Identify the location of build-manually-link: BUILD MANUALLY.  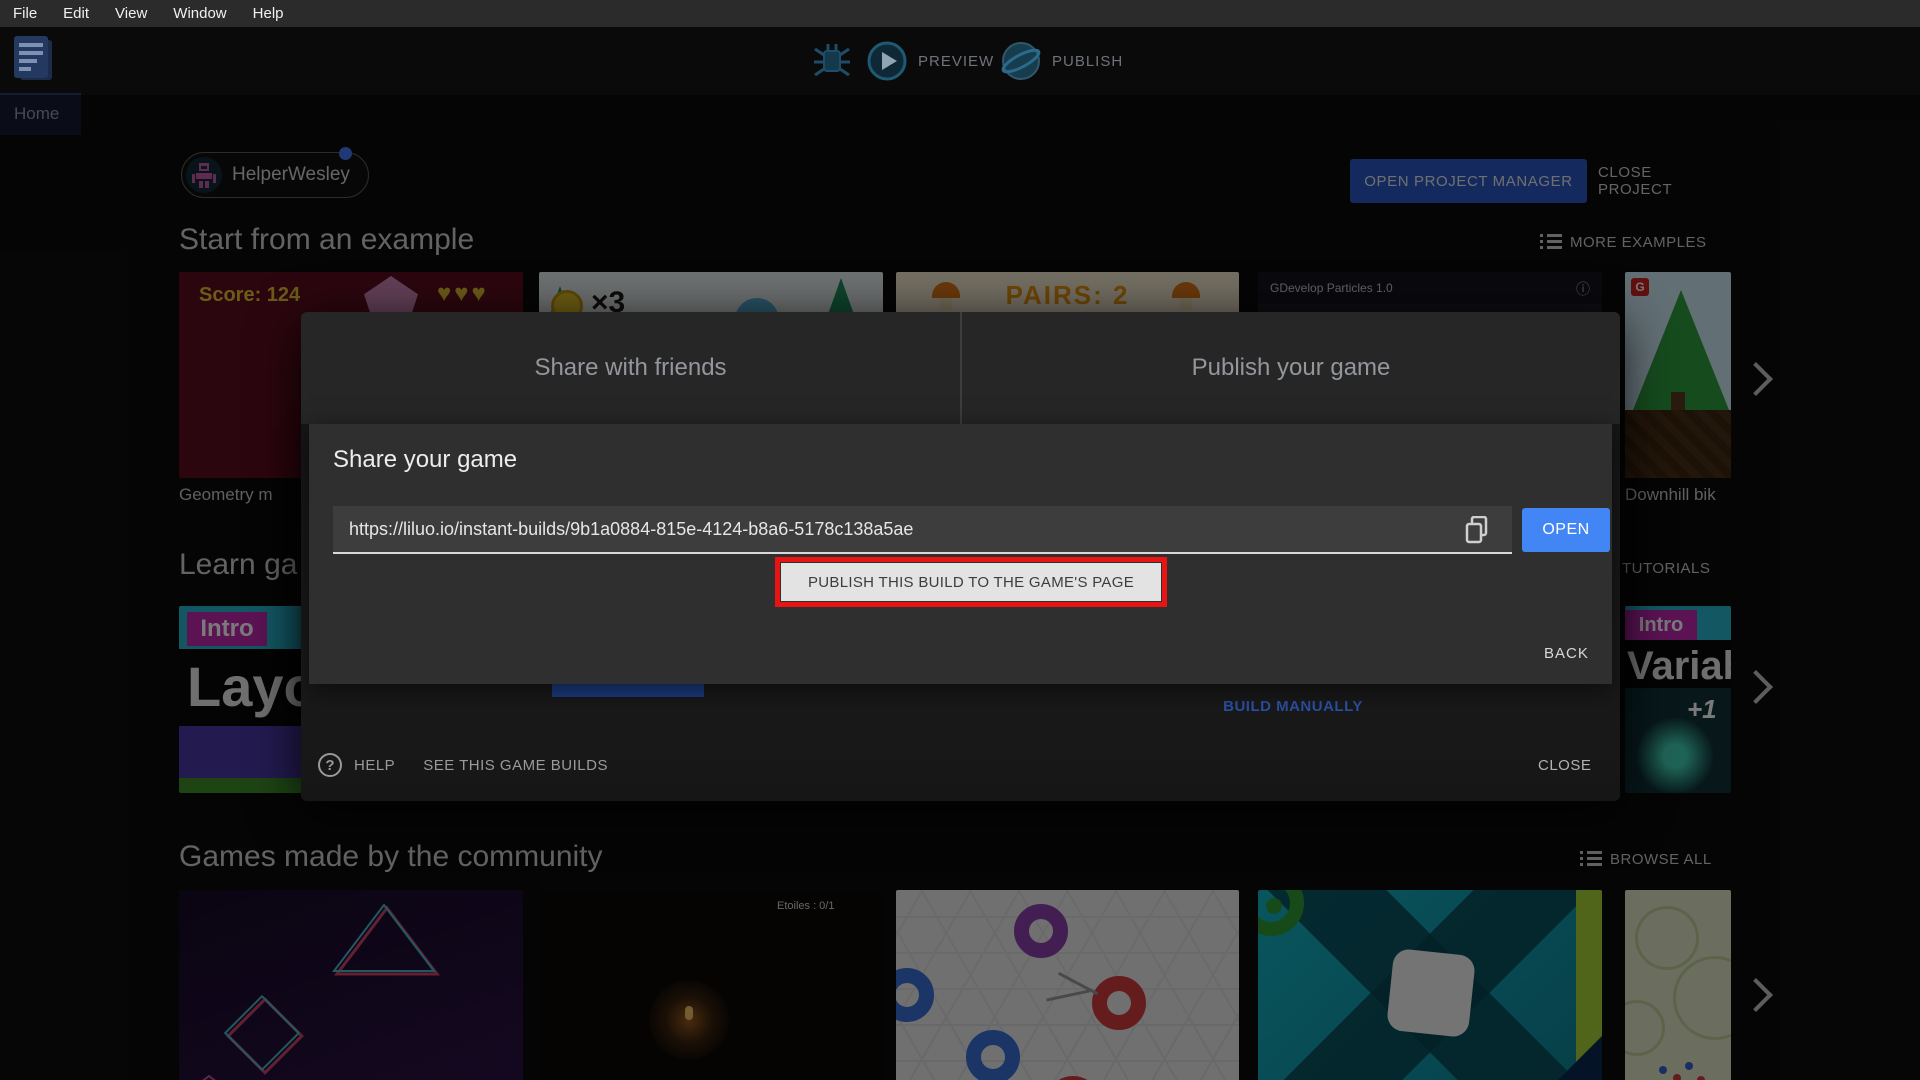
(1293, 706).